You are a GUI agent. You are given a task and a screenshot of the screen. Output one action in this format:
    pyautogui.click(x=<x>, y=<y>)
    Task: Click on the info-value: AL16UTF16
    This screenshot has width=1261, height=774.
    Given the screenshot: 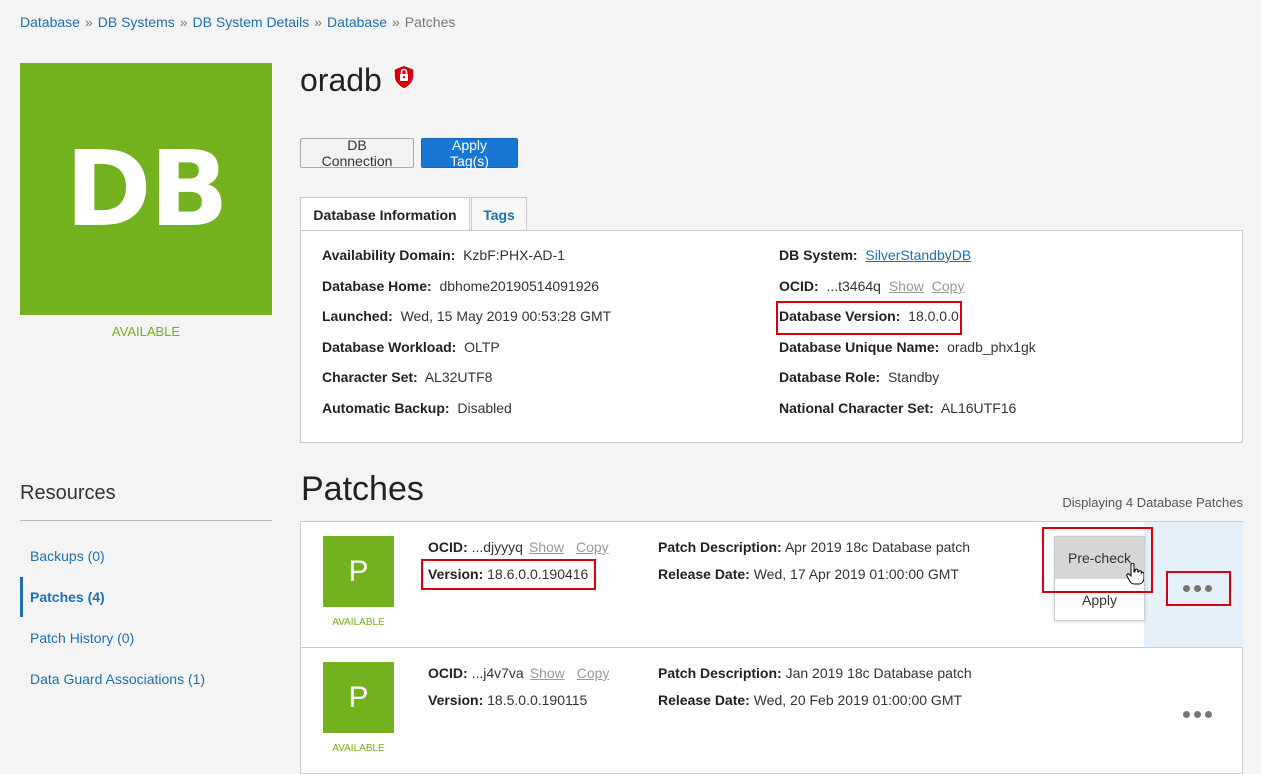 What is the action you would take?
    pyautogui.click(x=978, y=407)
    